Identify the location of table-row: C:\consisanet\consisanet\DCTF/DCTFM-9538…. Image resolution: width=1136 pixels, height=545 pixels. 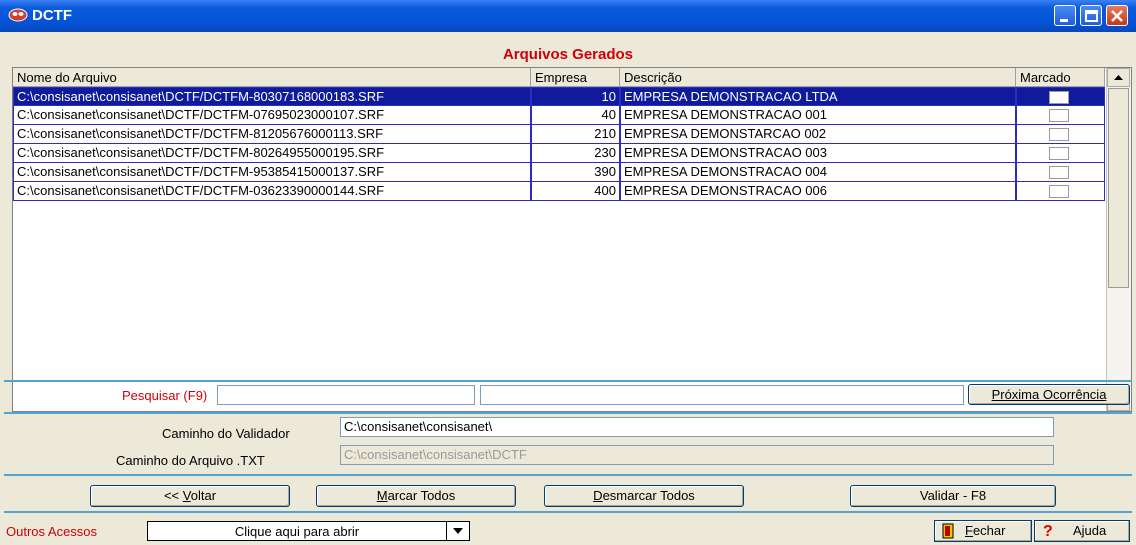
(559, 172).